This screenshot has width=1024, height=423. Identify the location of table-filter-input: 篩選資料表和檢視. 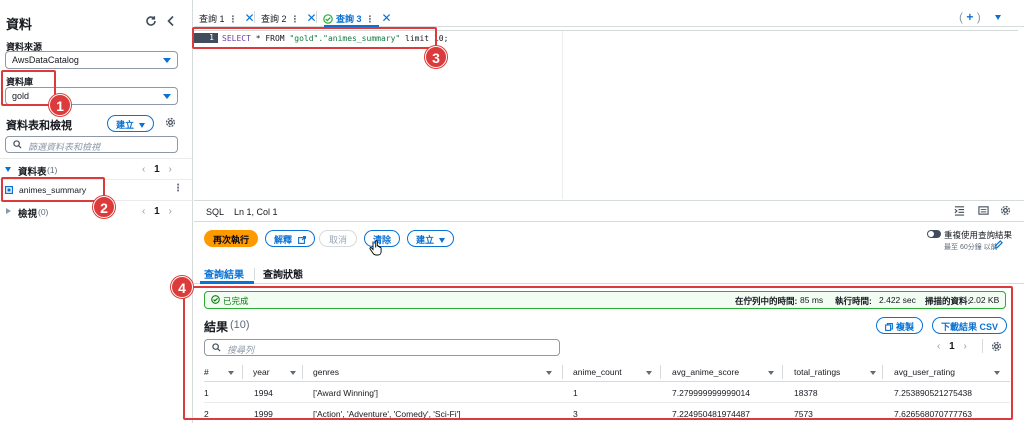
(91, 144).